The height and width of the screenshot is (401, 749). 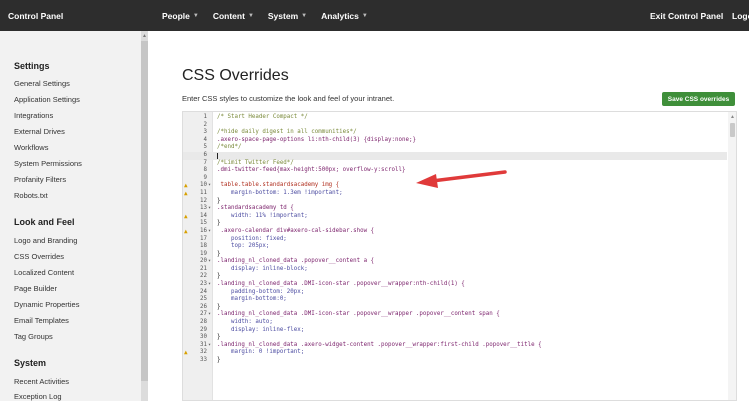 I want to click on sidebar-item-recent-activities: Recent Activities, so click(x=41, y=381).